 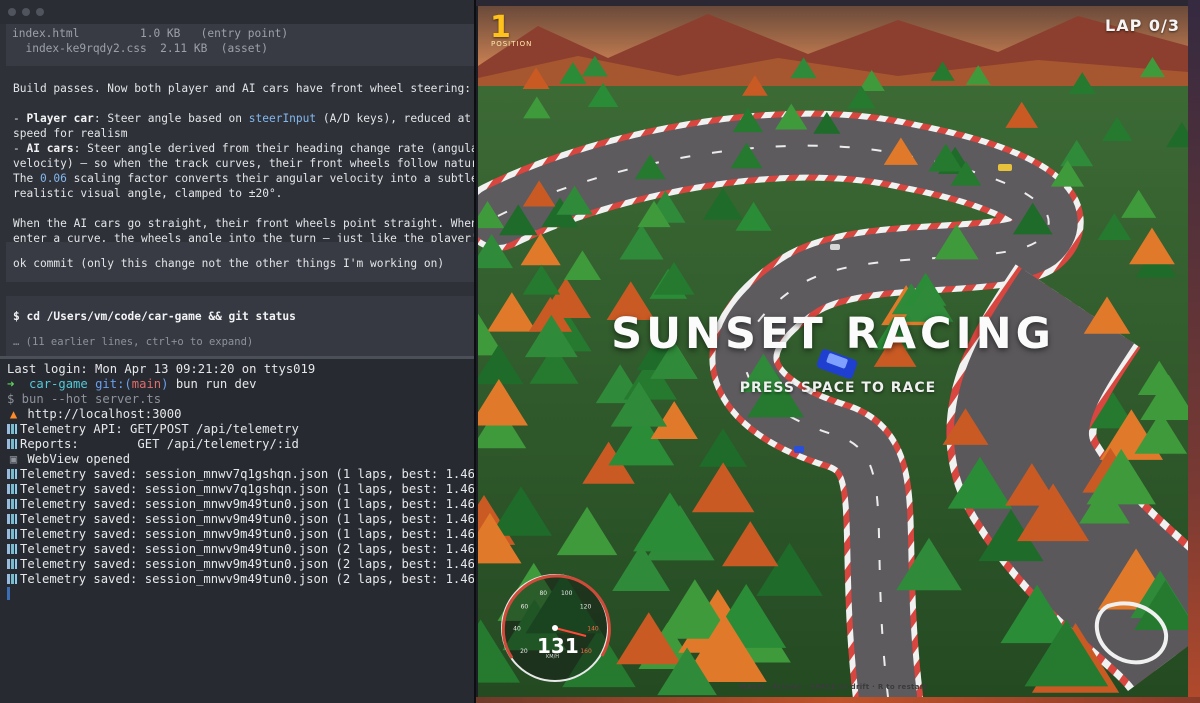 I want to click on text-cursor, so click(x=8, y=593).